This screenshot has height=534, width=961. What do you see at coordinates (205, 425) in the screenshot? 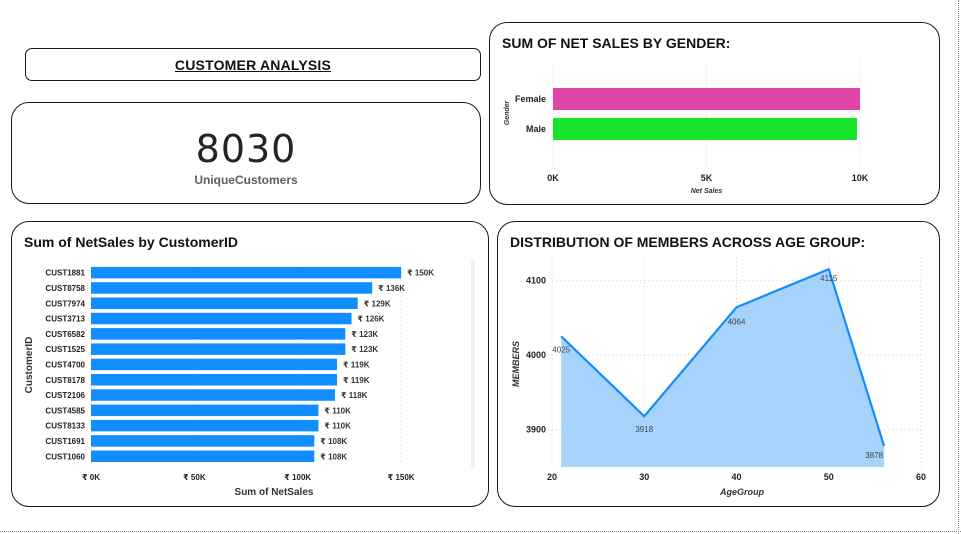
I see `bar-cust8133` at bounding box center [205, 425].